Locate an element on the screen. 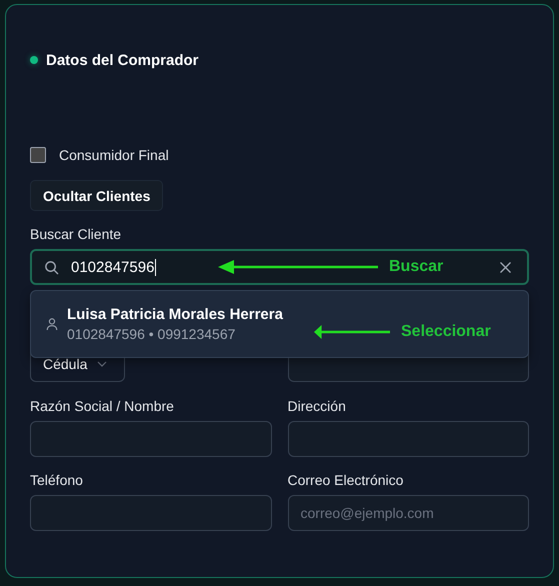 The height and width of the screenshot is (586, 559). checkbox-label: Consumidor Final is located at coordinates (114, 155).